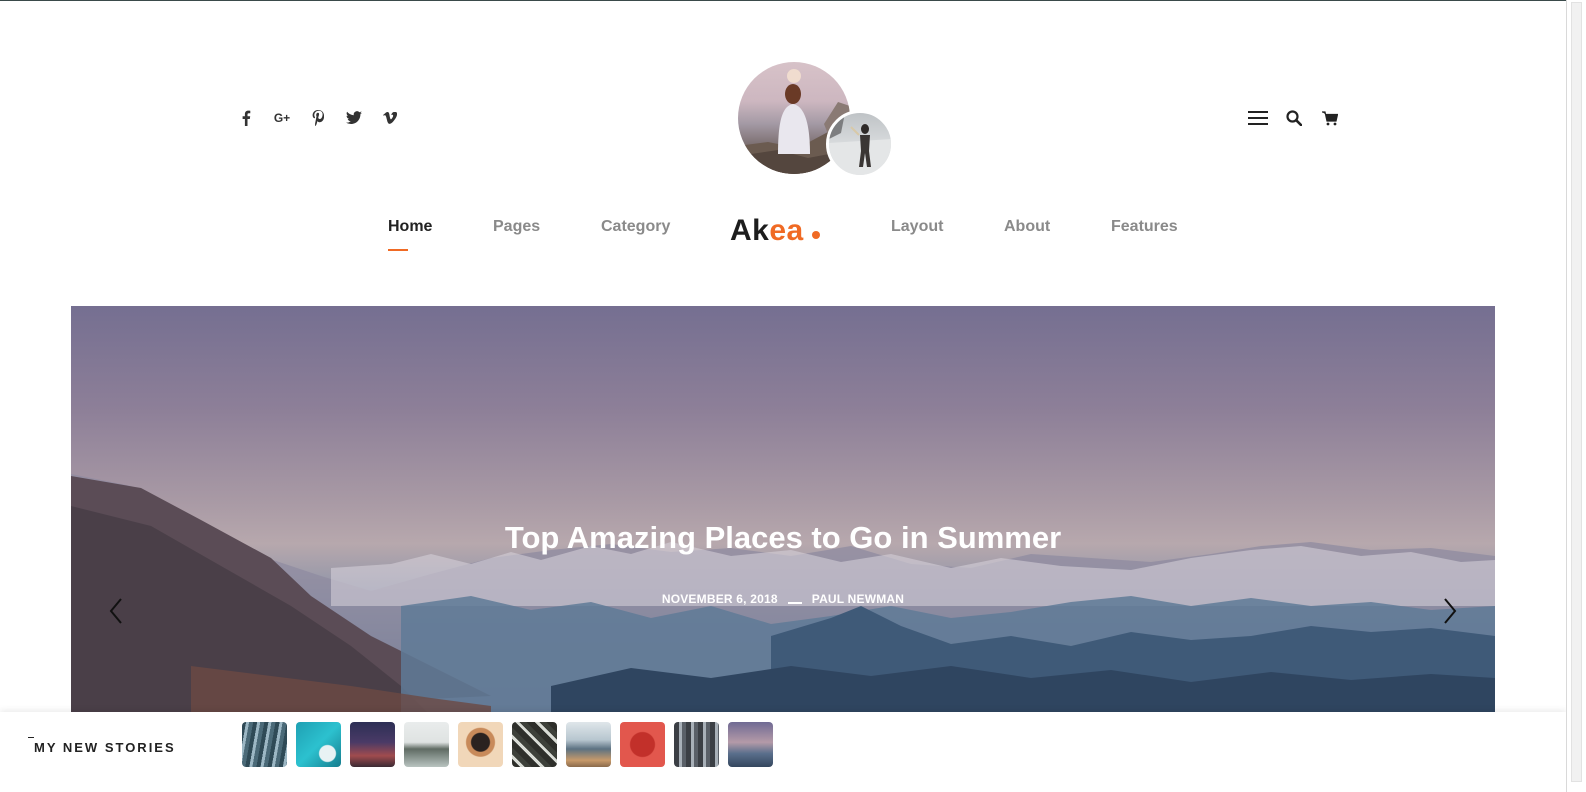 The height and width of the screenshot is (792, 1586). What do you see at coordinates (354, 118) in the screenshot?
I see `twitter-icon` at bounding box center [354, 118].